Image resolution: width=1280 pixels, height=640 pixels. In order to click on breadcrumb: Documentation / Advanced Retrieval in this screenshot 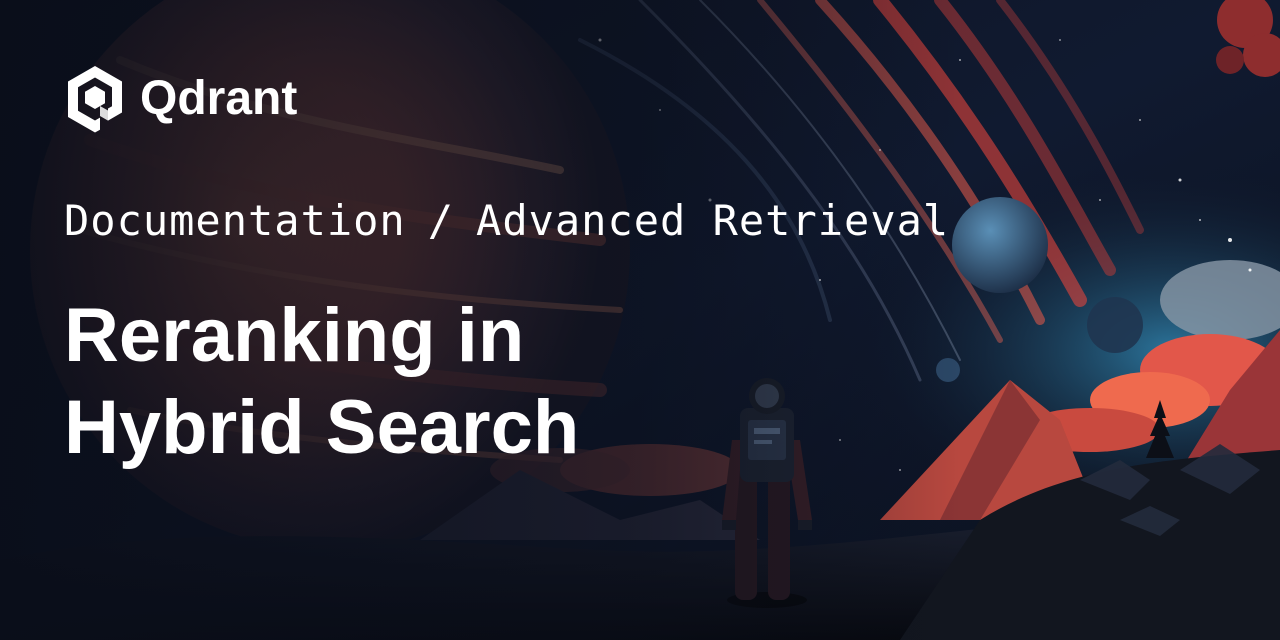, I will do `click(506, 220)`.